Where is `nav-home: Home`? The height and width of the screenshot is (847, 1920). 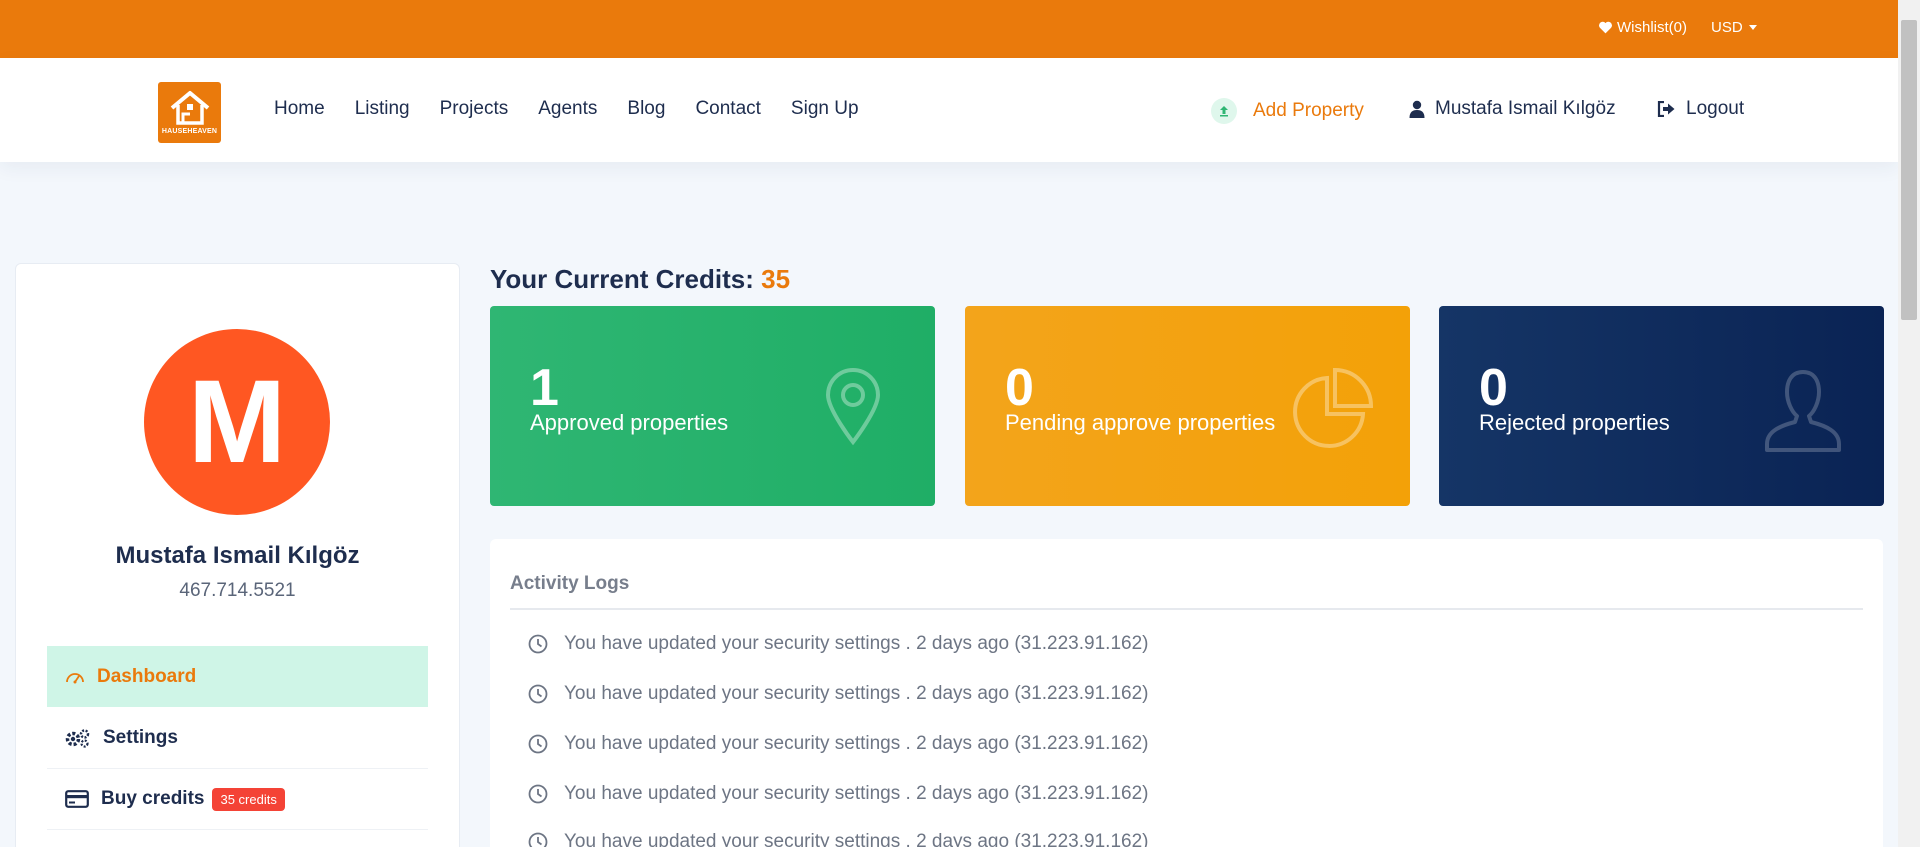
nav-home: Home is located at coordinates (299, 109).